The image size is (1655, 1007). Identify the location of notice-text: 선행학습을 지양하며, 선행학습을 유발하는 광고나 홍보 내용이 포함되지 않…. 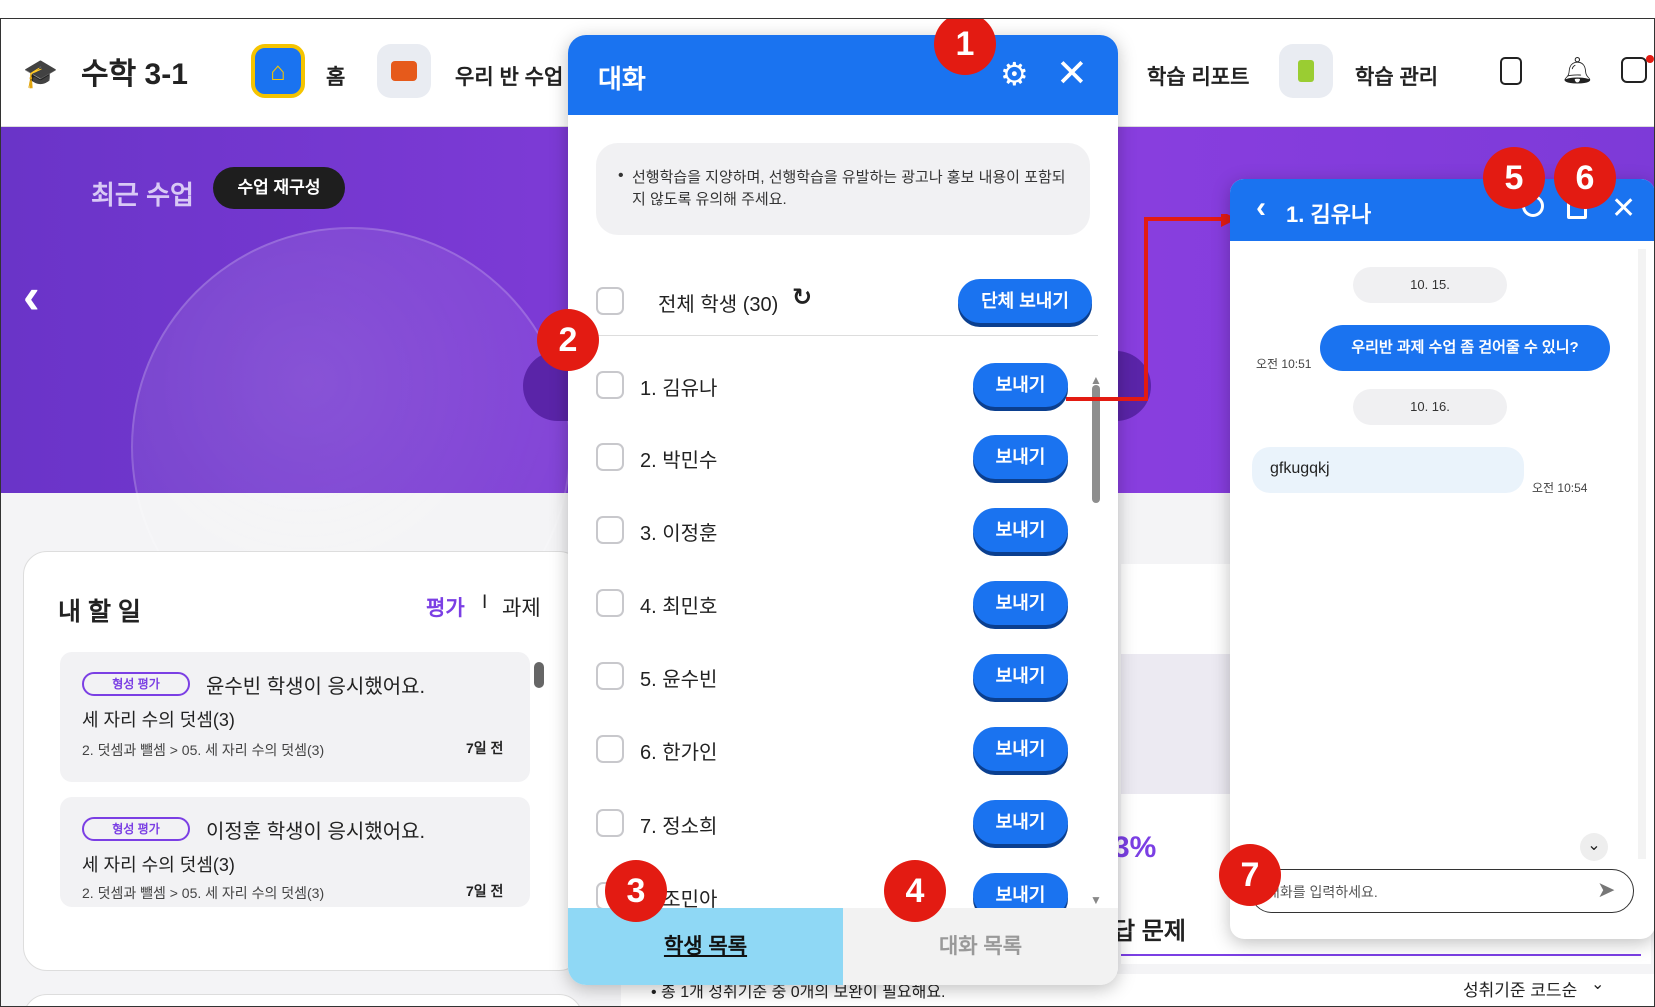
(849, 188).